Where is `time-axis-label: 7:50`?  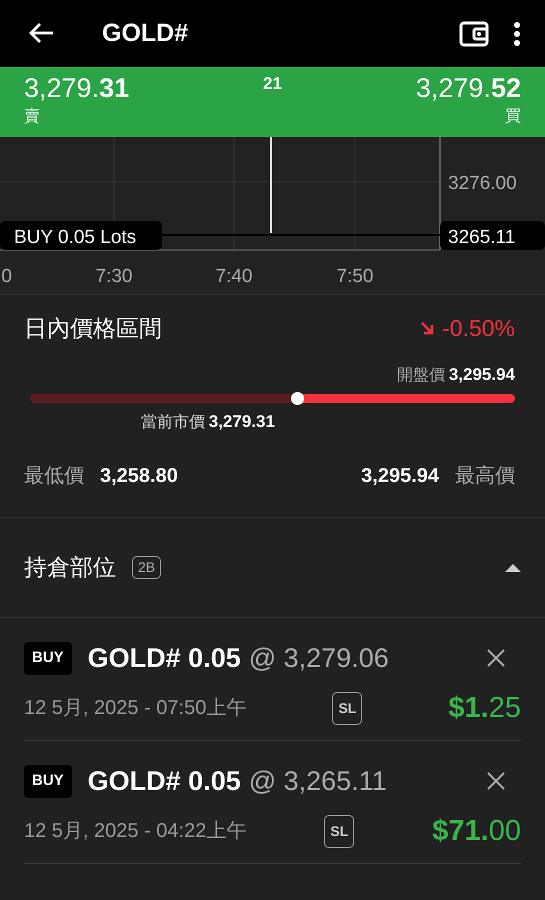
time-axis-label: 7:50 is located at coordinates (355, 276).